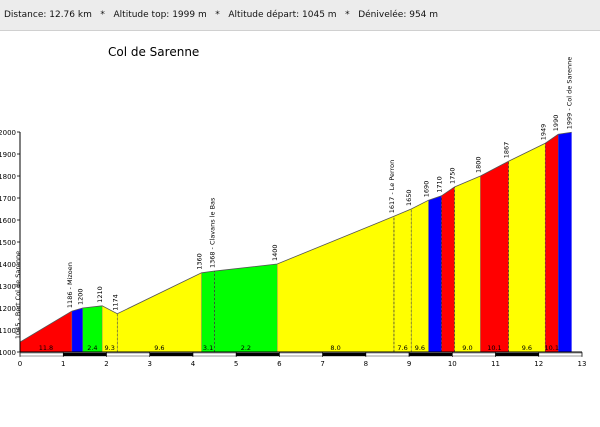 The height and width of the screenshot is (427, 600). What do you see at coordinates (452, 364) in the screenshot?
I see `x-tick-label-10: 10` at bounding box center [452, 364].